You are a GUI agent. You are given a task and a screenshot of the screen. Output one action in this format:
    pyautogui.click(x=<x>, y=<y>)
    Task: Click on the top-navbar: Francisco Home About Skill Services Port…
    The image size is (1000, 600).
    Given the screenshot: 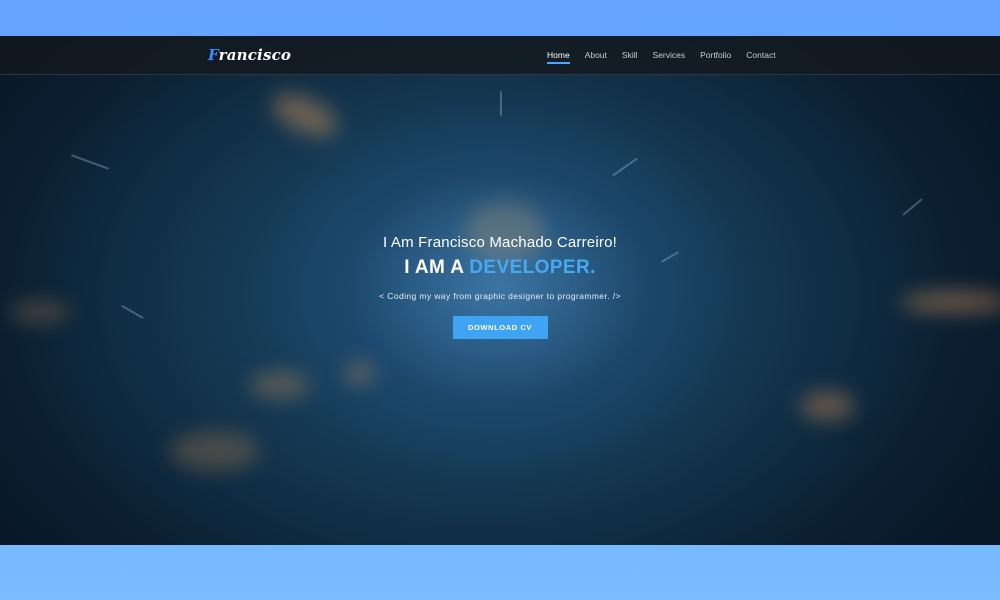 What is the action you would take?
    pyautogui.click(x=500, y=55)
    